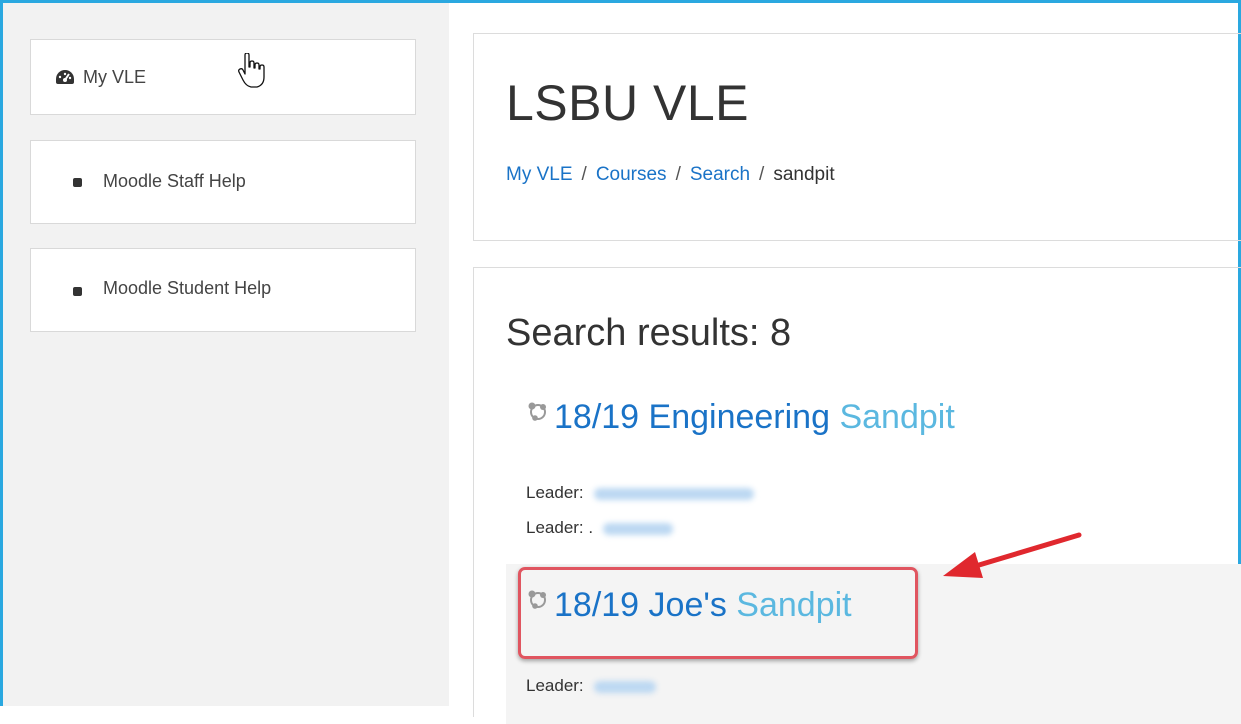 The width and height of the screenshot is (1241, 724). What do you see at coordinates (670, 175) in the screenshot?
I see `breadcrumb: My VLE / Courses / Search / sandpit` at bounding box center [670, 175].